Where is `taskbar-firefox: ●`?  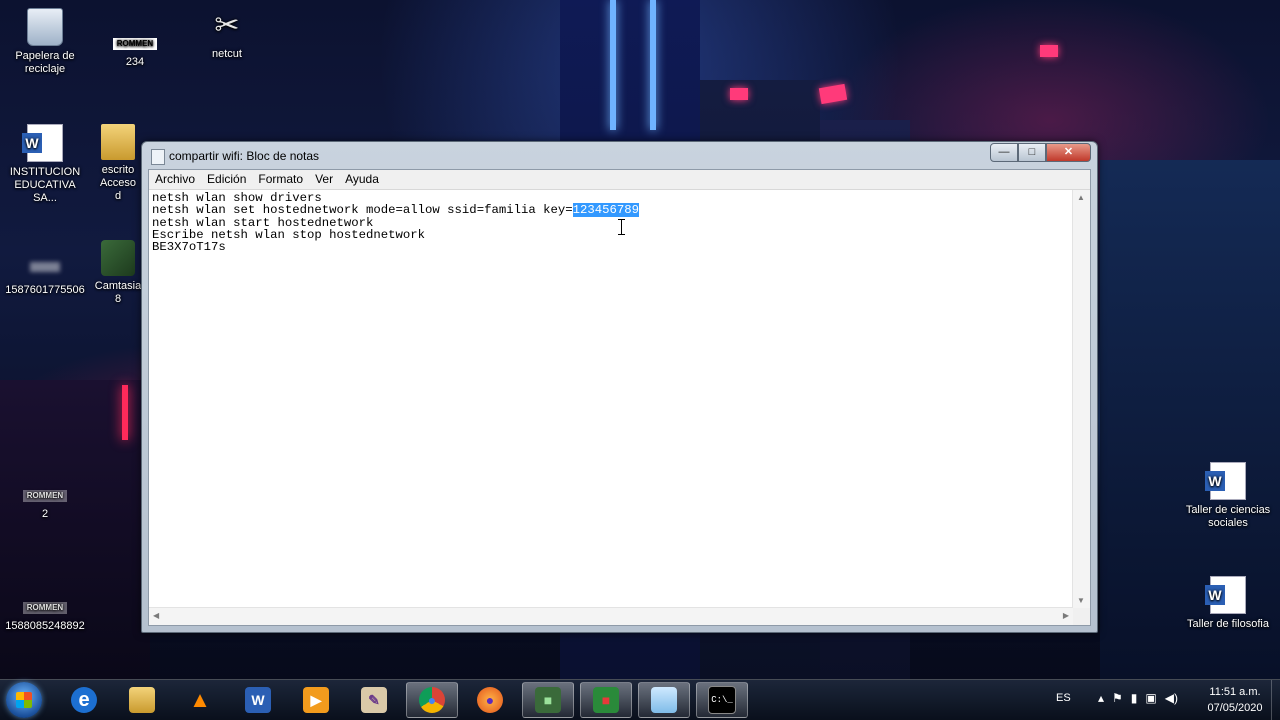
taskbar-firefox: ● is located at coordinates (490, 700).